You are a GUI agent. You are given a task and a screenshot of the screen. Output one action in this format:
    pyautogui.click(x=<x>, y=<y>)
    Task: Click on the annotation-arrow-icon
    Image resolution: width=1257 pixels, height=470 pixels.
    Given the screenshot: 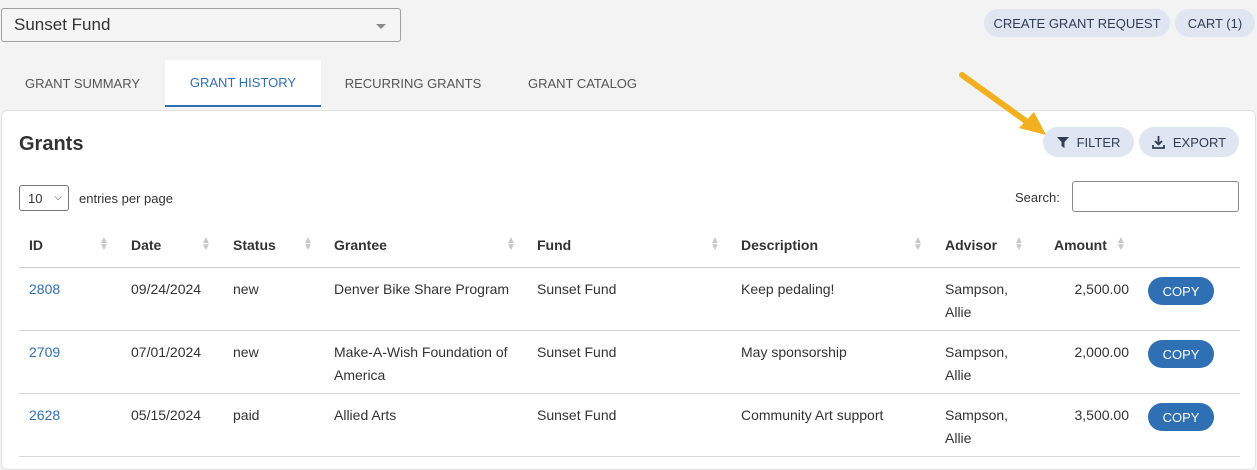 What is the action you would take?
    pyautogui.click(x=1002, y=103)
    